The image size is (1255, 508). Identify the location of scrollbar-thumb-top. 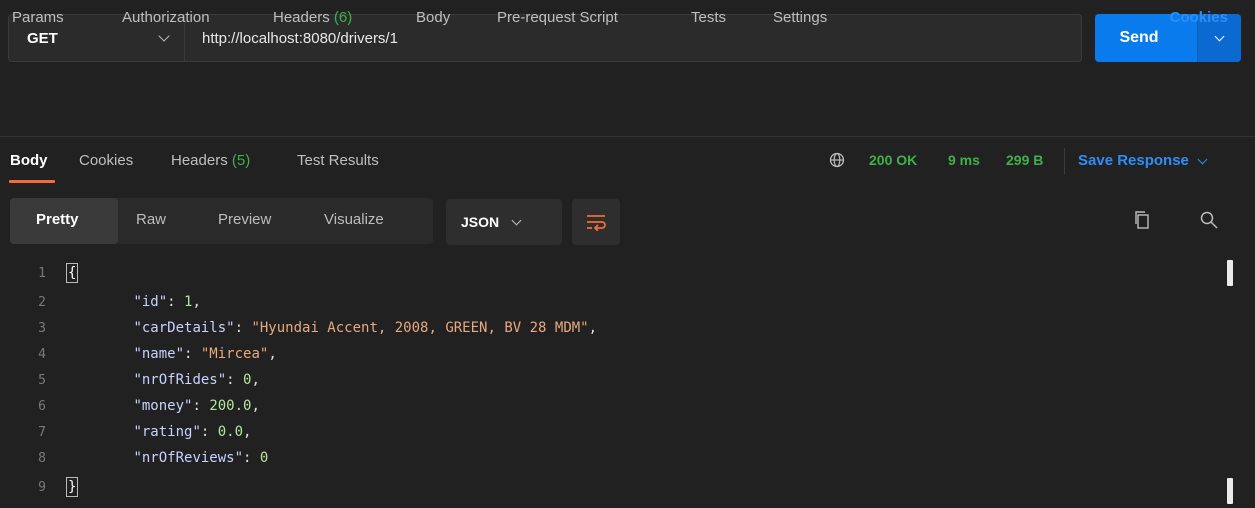
(1230, 273).